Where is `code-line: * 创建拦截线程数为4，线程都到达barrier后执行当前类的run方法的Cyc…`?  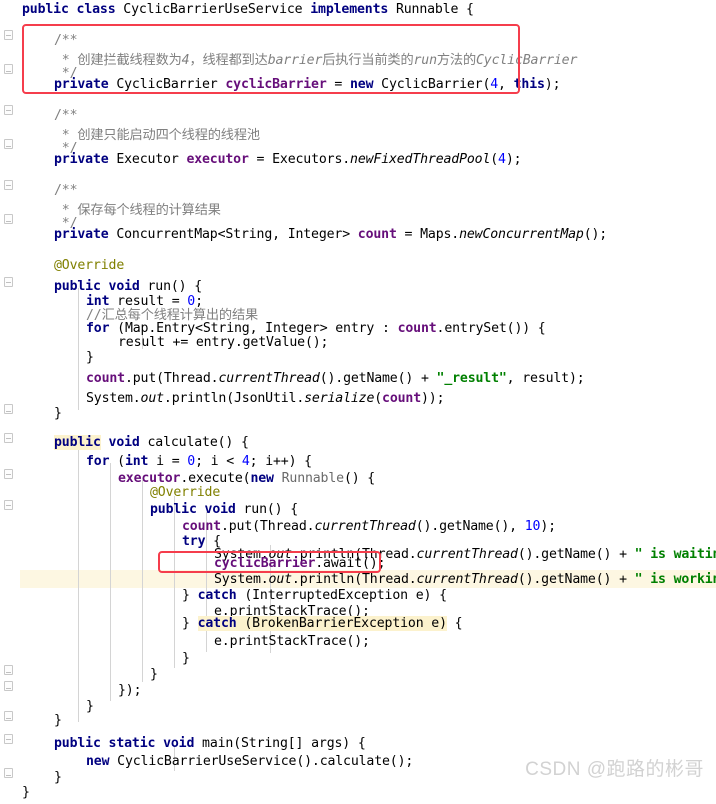
code-line: * 创建拦截线程数为4，线程都到达barrier后执行当前类的run方法的Cyc… is located at coordinates (316, 61).